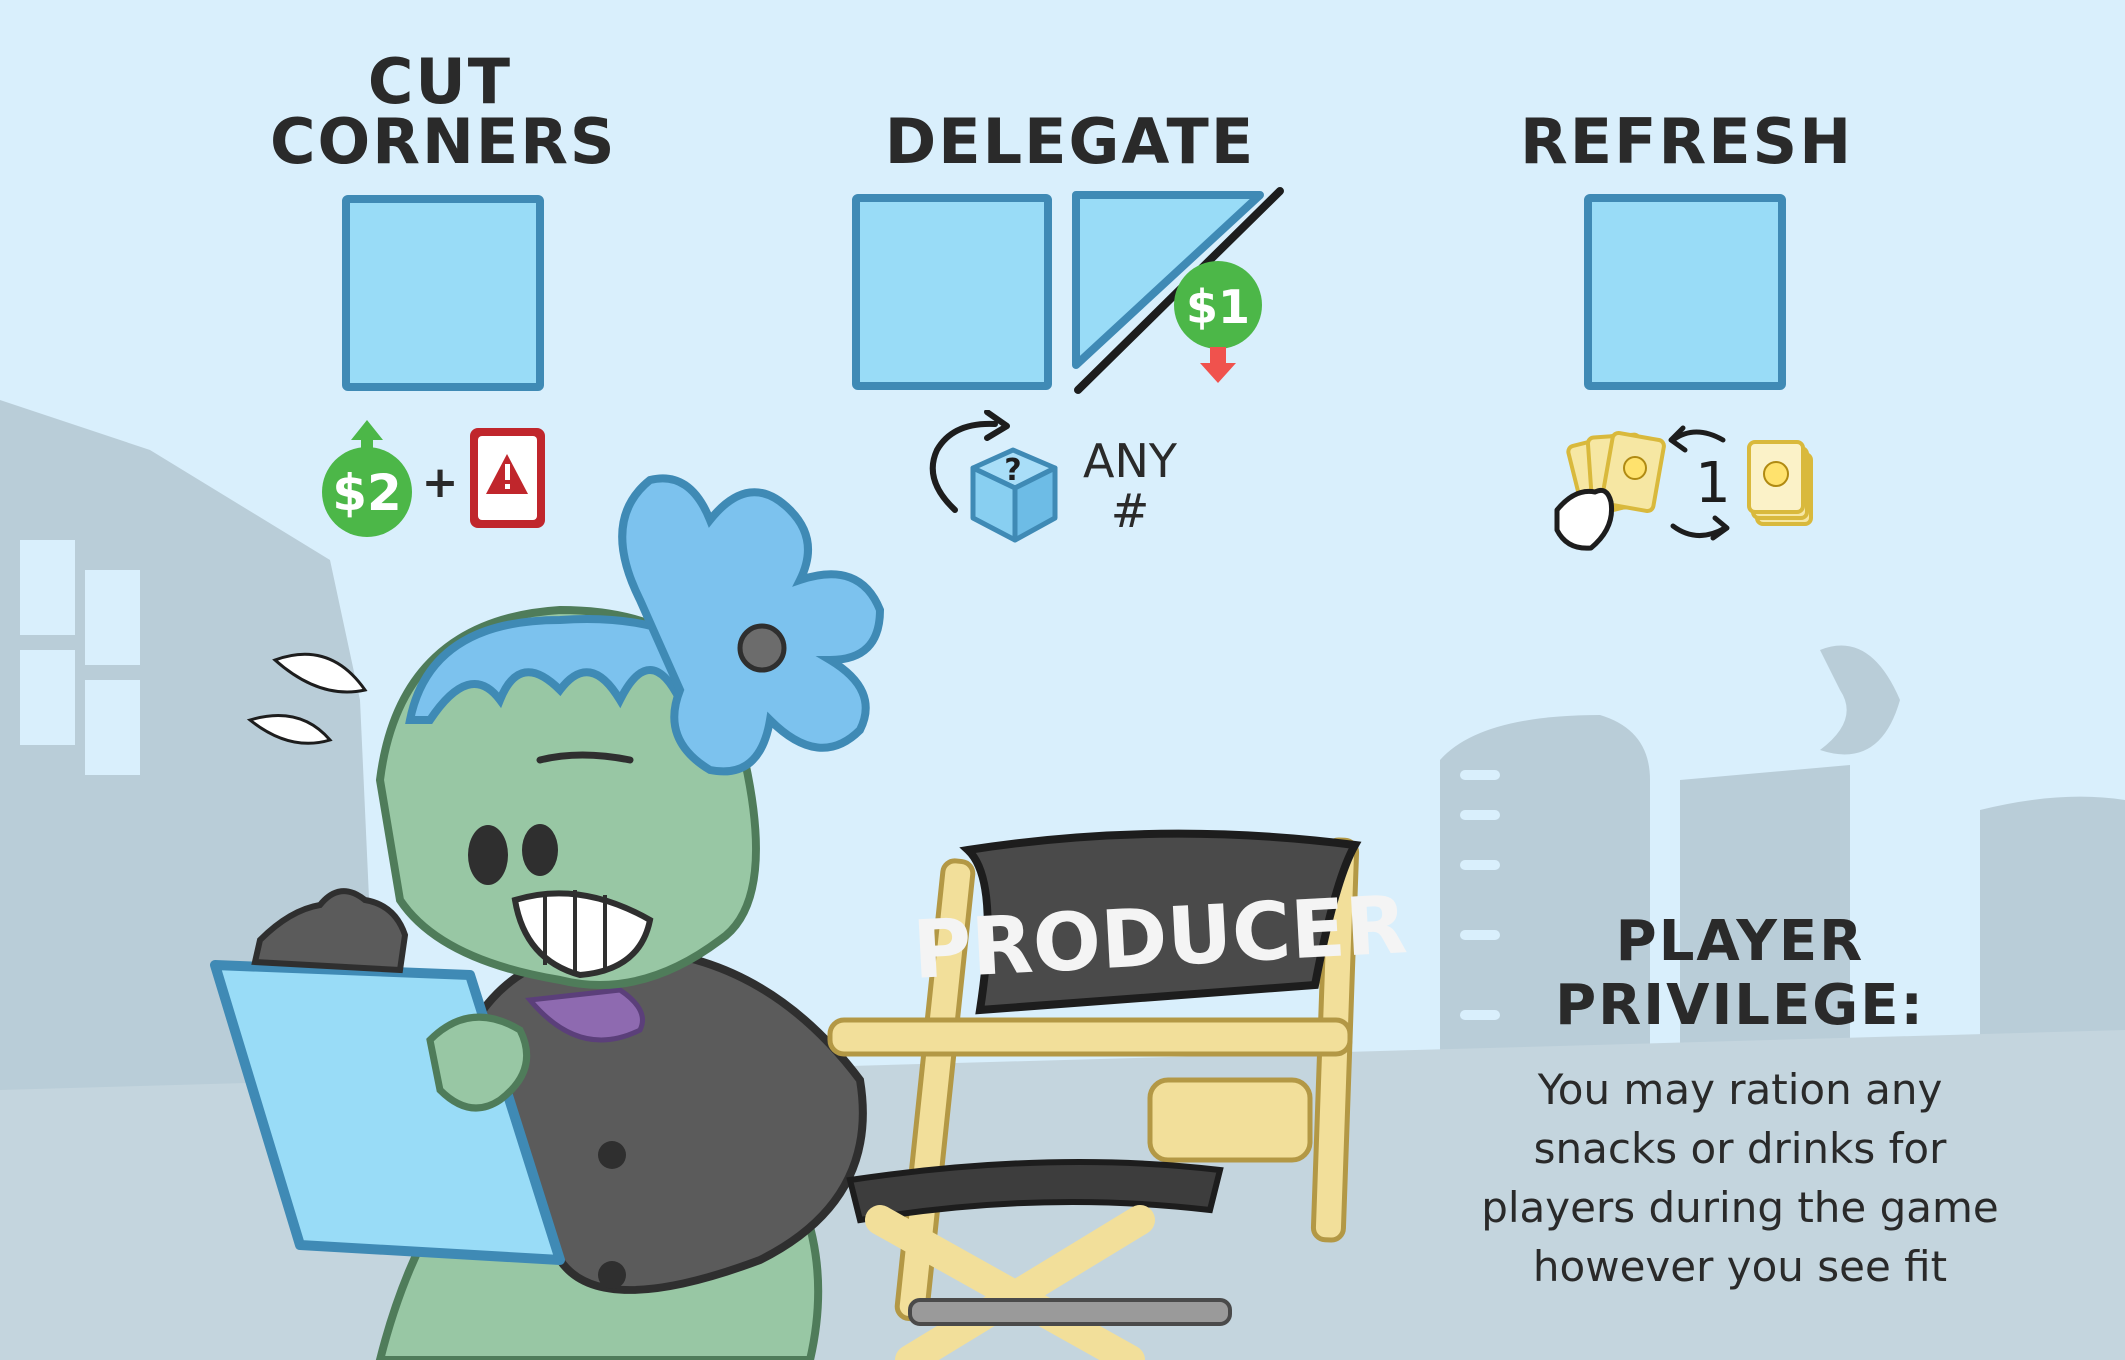 The image size is (2125, 1360). Describe the element at coordinates (1740, 1207) in the screenshot. I see `privilege-line-3: players during the game` at that location.